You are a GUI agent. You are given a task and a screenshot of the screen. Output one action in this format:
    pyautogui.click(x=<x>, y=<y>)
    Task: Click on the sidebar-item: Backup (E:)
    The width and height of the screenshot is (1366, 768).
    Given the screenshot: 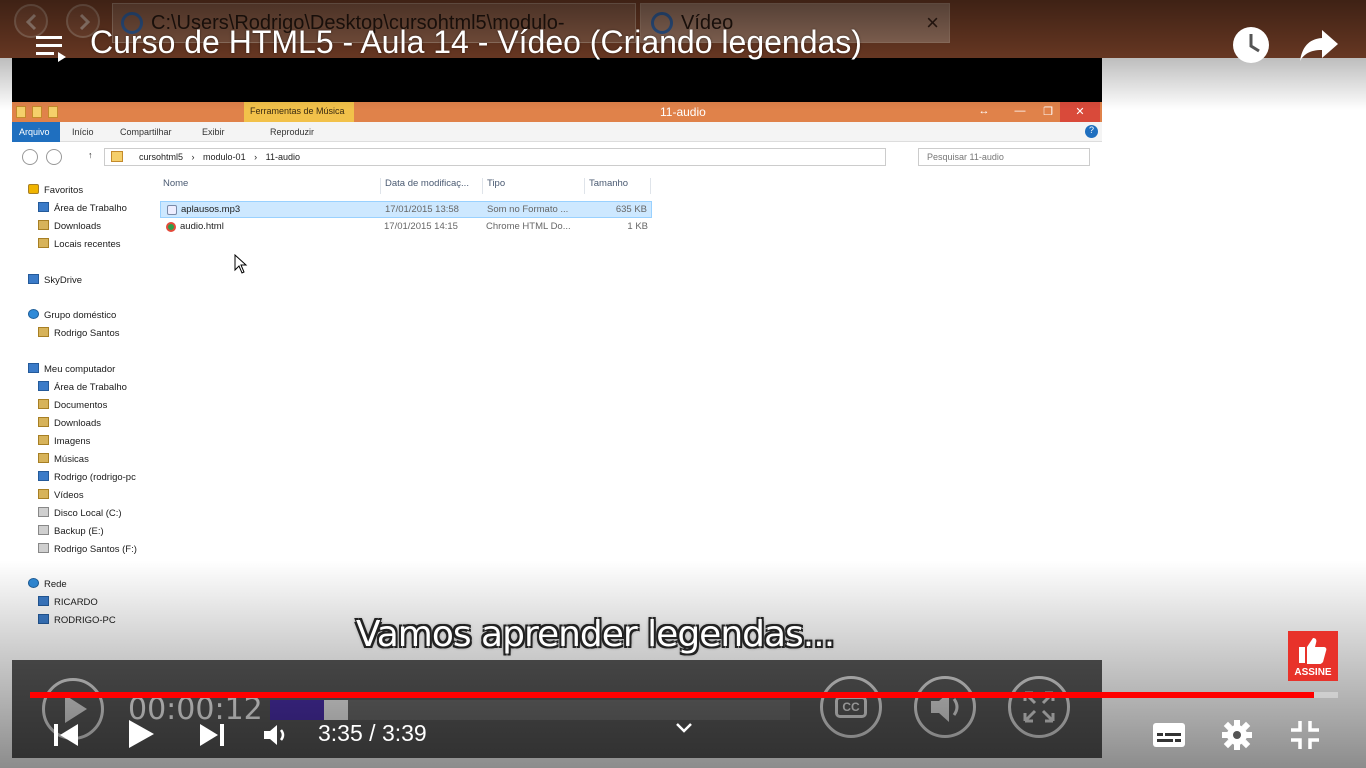 What is the action you would take?
    pyautogui.click(x=71, y=533)
    